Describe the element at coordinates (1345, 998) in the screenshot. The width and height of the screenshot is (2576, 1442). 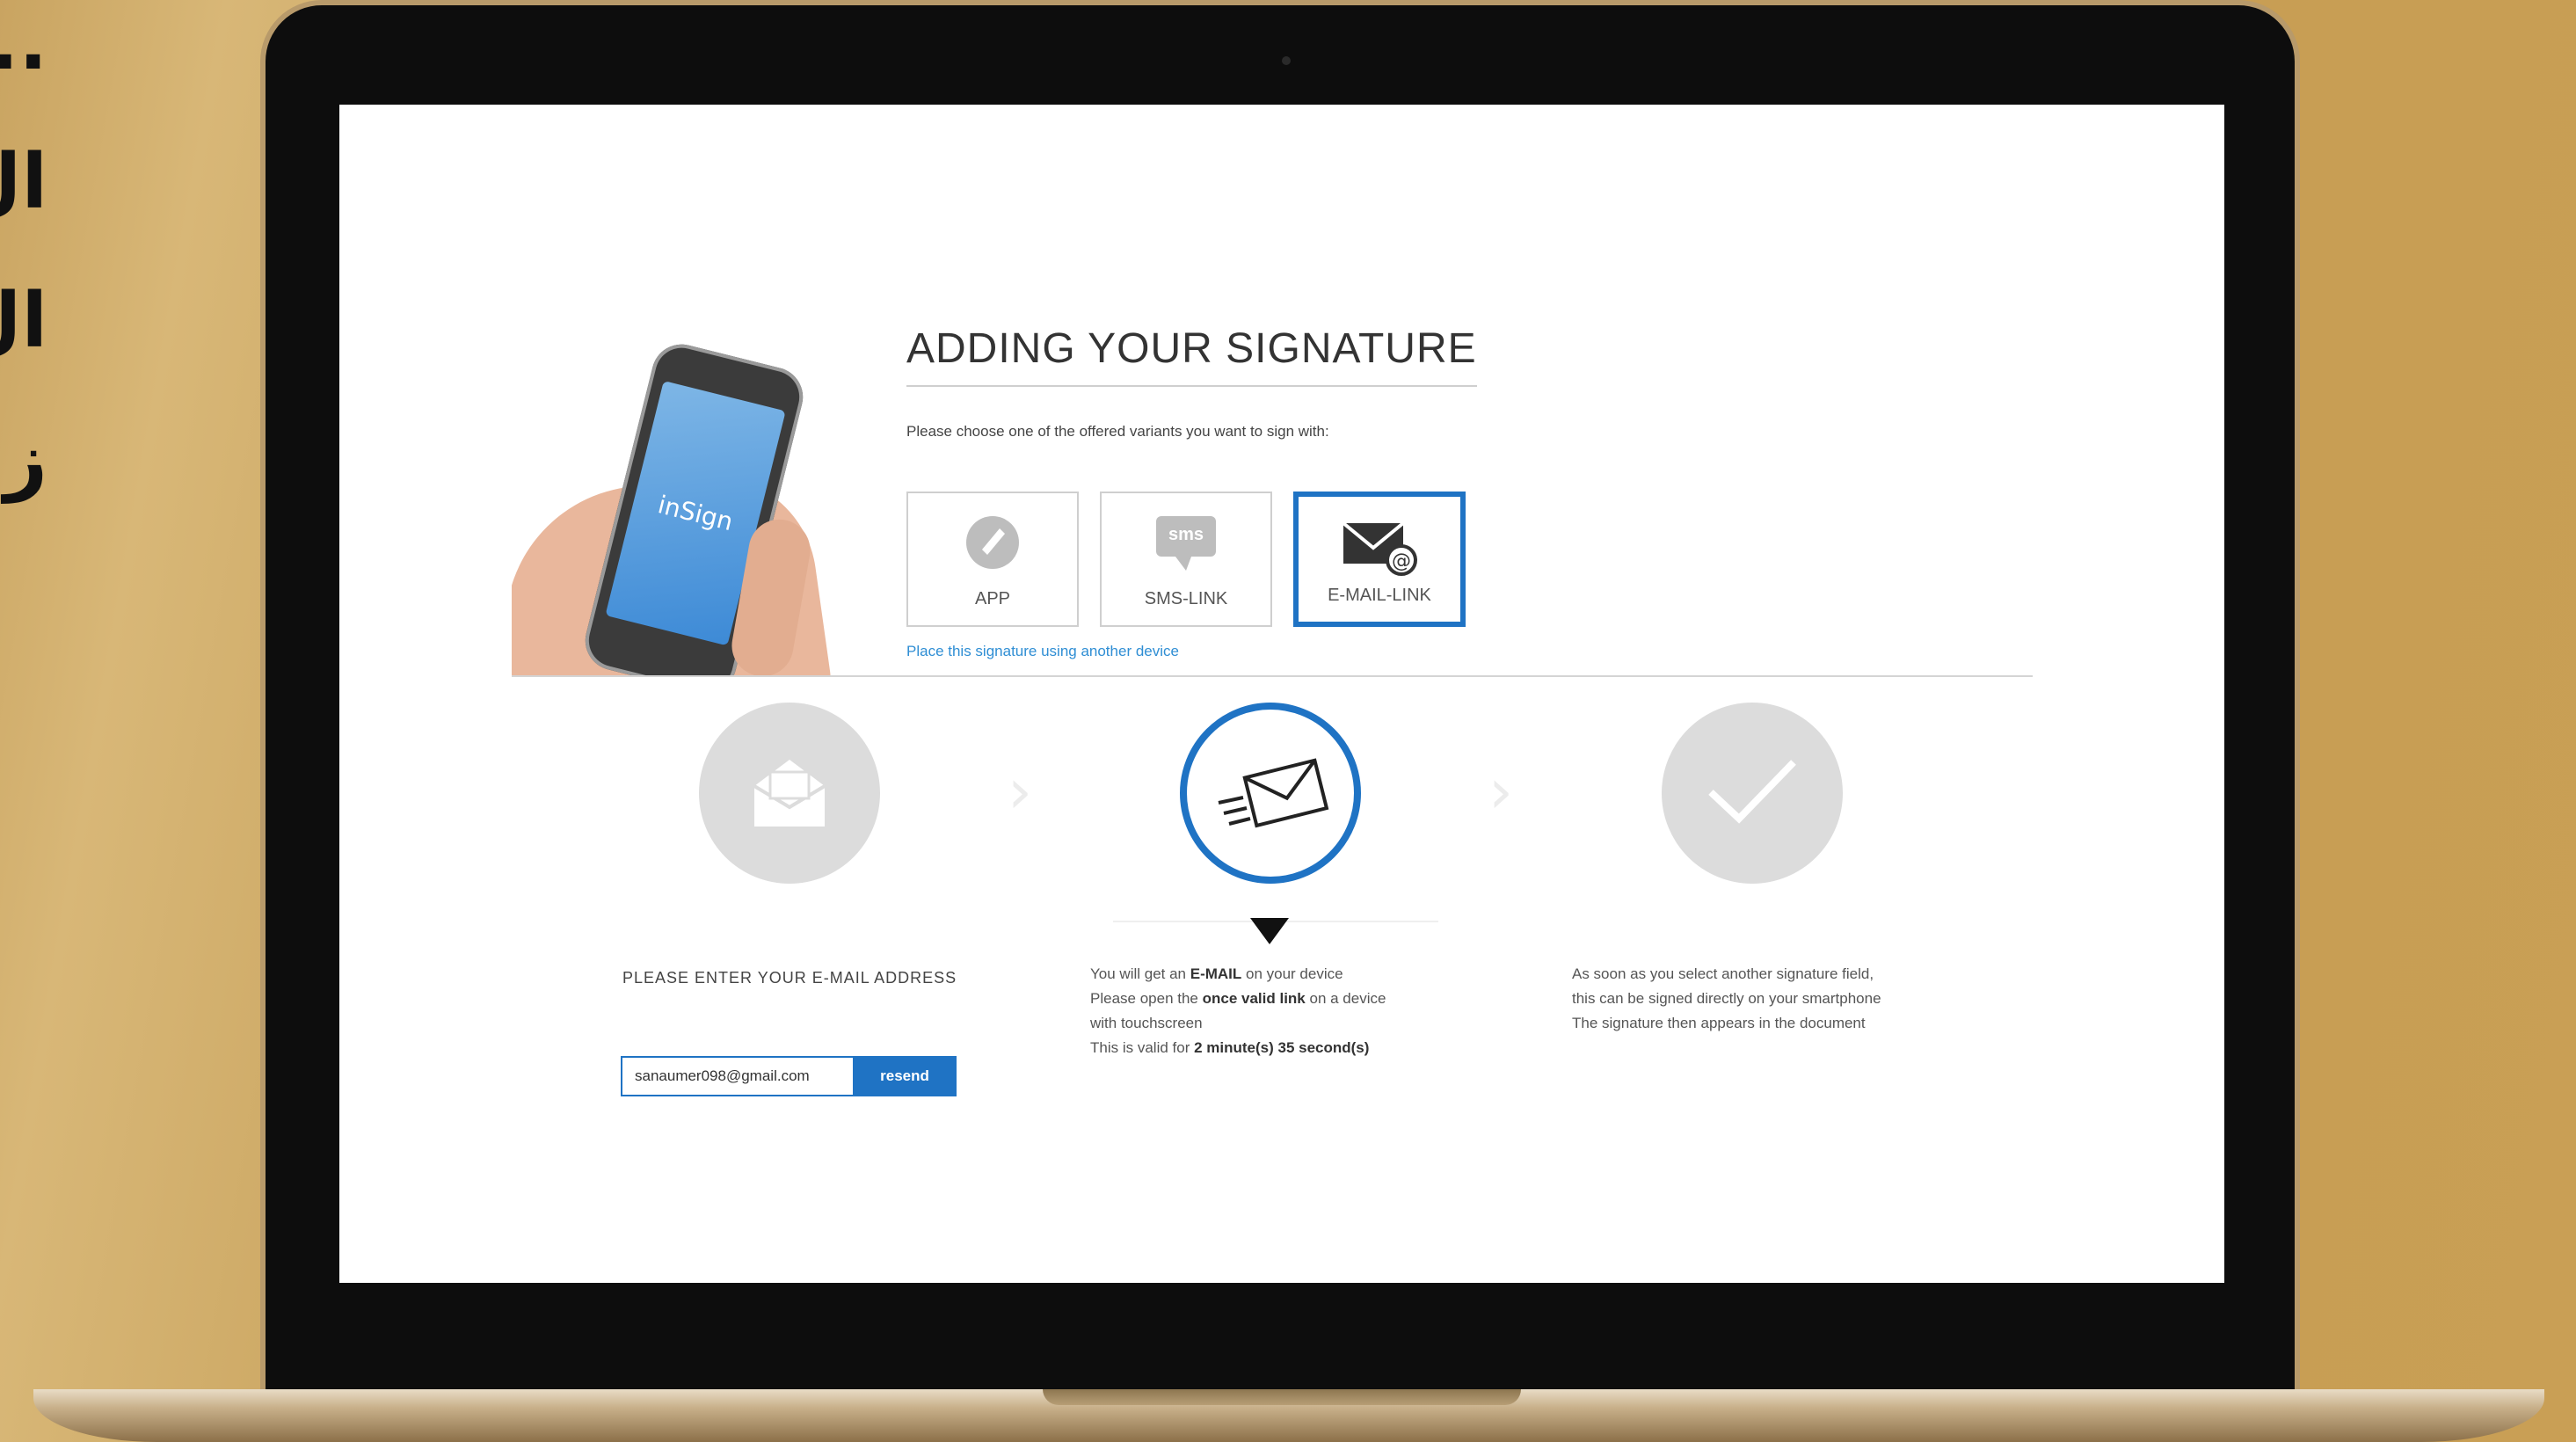
I see `instruction-text: on a device` at that location.